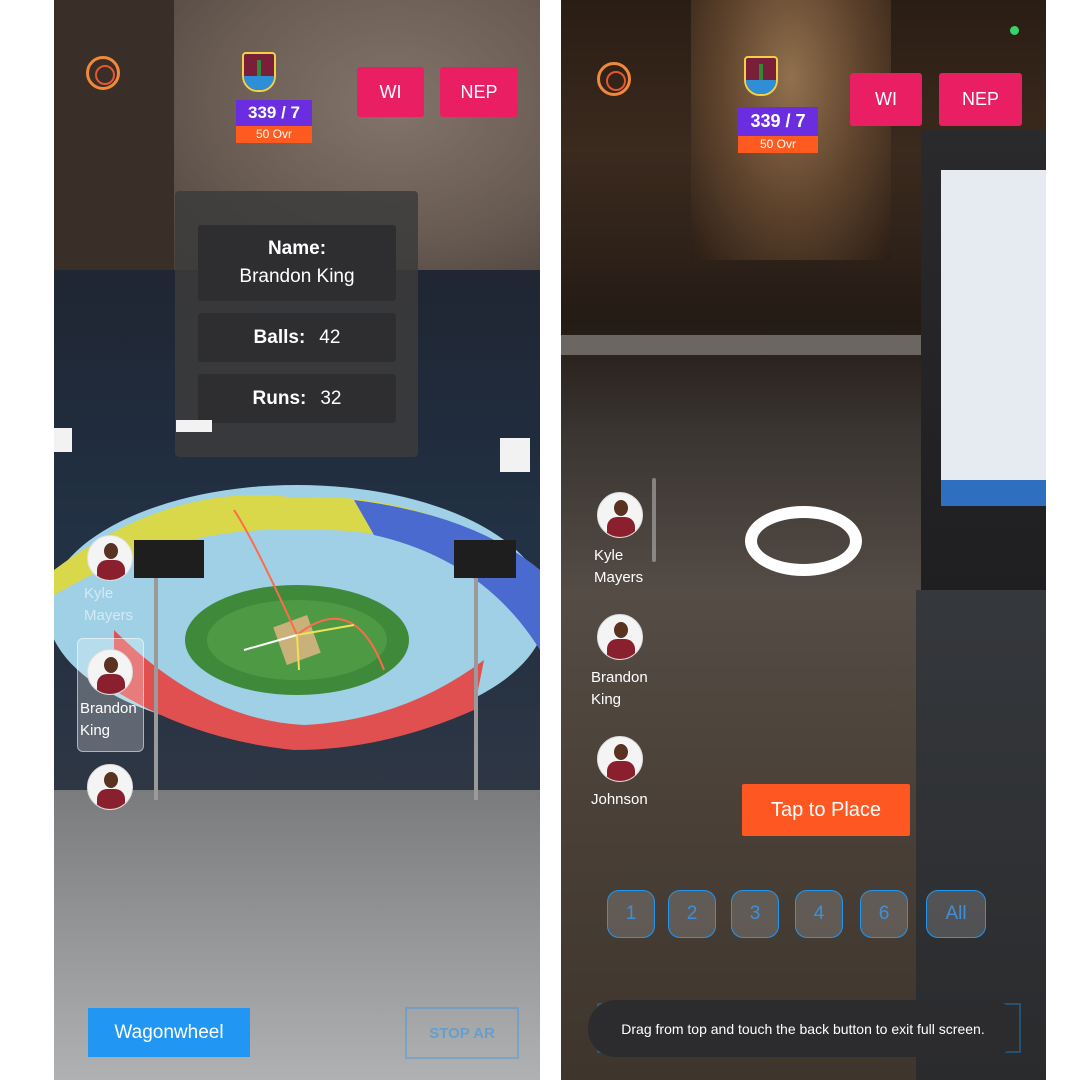 Image resolution: width=1080 pixels, height=1080 pixels. What do you see at coordinates (993, 335) in the screenshot?
I see `background-laptop-screen` at bounding box center [993, 335].